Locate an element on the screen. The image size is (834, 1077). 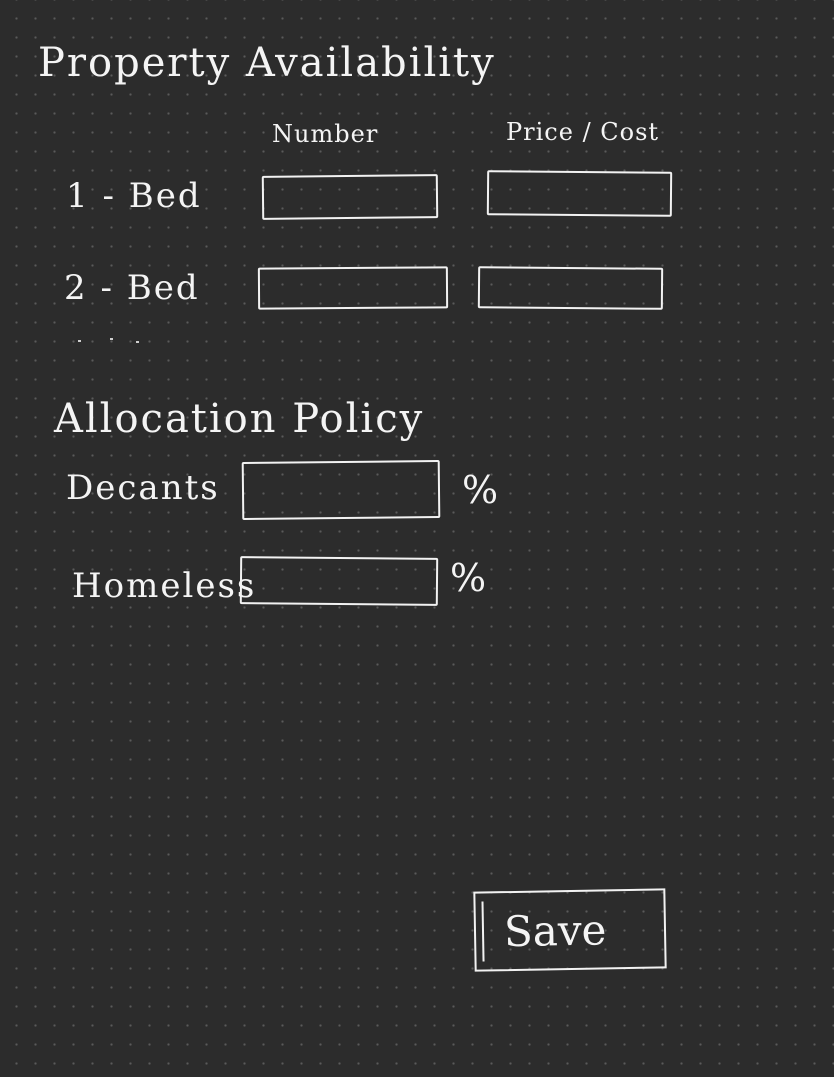
field-label-homeless: Homeless is located at coordinates (164, 586).